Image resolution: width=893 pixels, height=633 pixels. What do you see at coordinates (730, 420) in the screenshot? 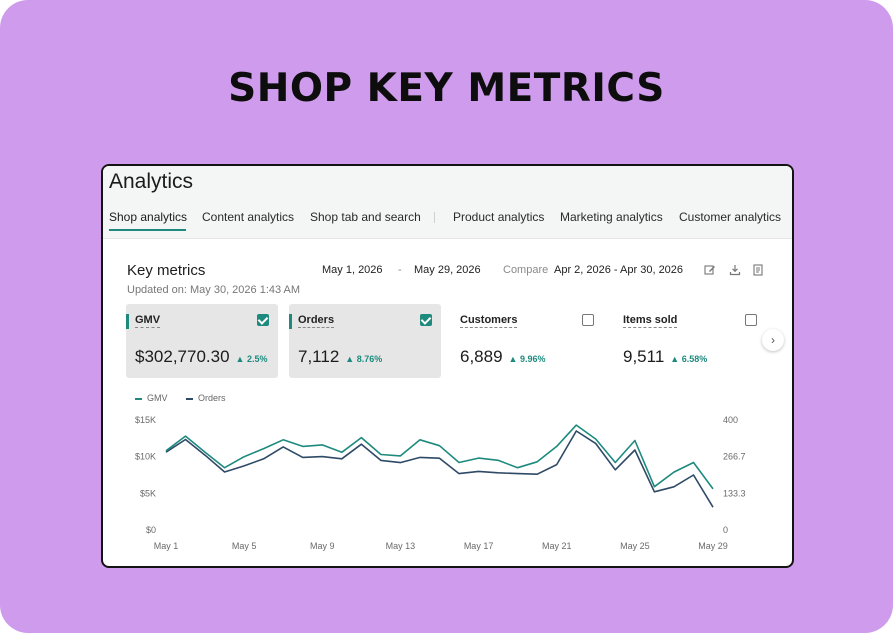
I see `y-right-tick-label: 400` at bounding box center [730, 420].